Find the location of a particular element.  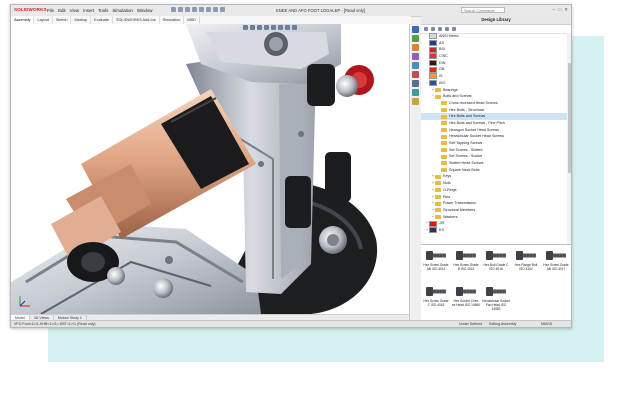

library-part: Hex Flange Bolt ISO 4162 is located at coordinates (526, 264).